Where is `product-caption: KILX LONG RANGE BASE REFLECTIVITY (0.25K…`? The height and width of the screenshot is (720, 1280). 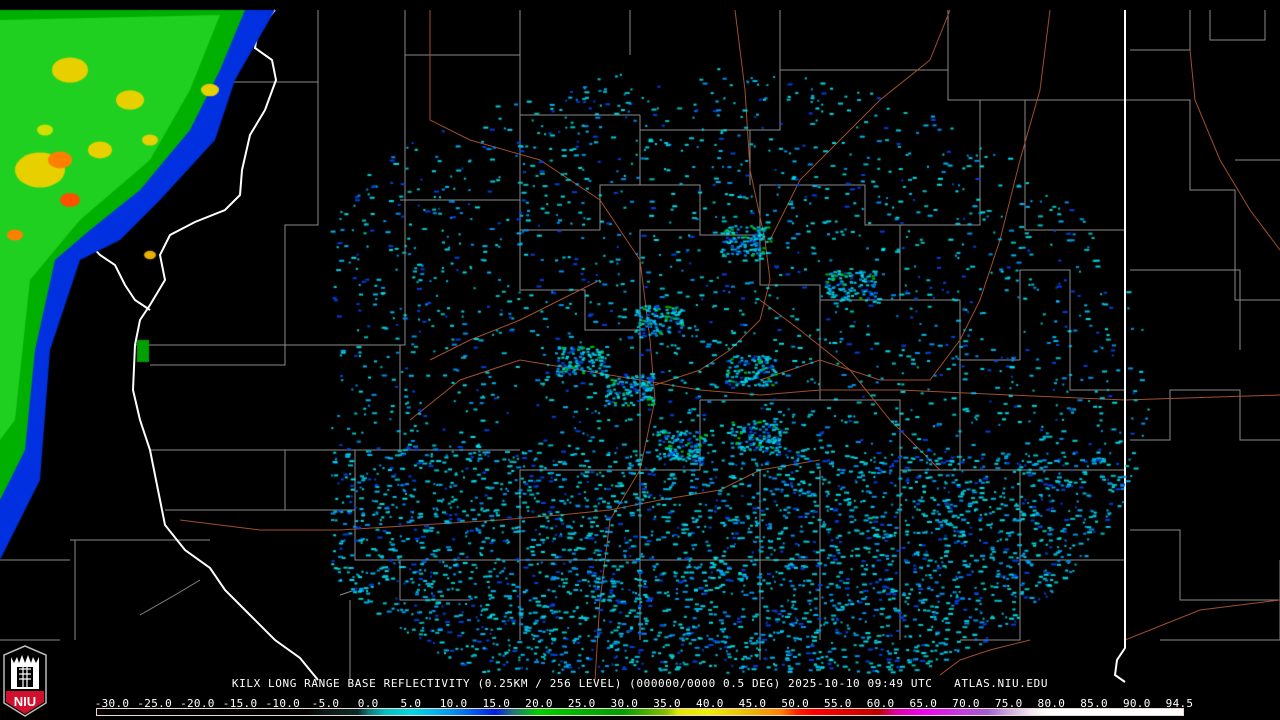
product-caption: KILX LONG RANGE BASE REFLECTIVITY (0.25K… is located at coordinates (640, 683).